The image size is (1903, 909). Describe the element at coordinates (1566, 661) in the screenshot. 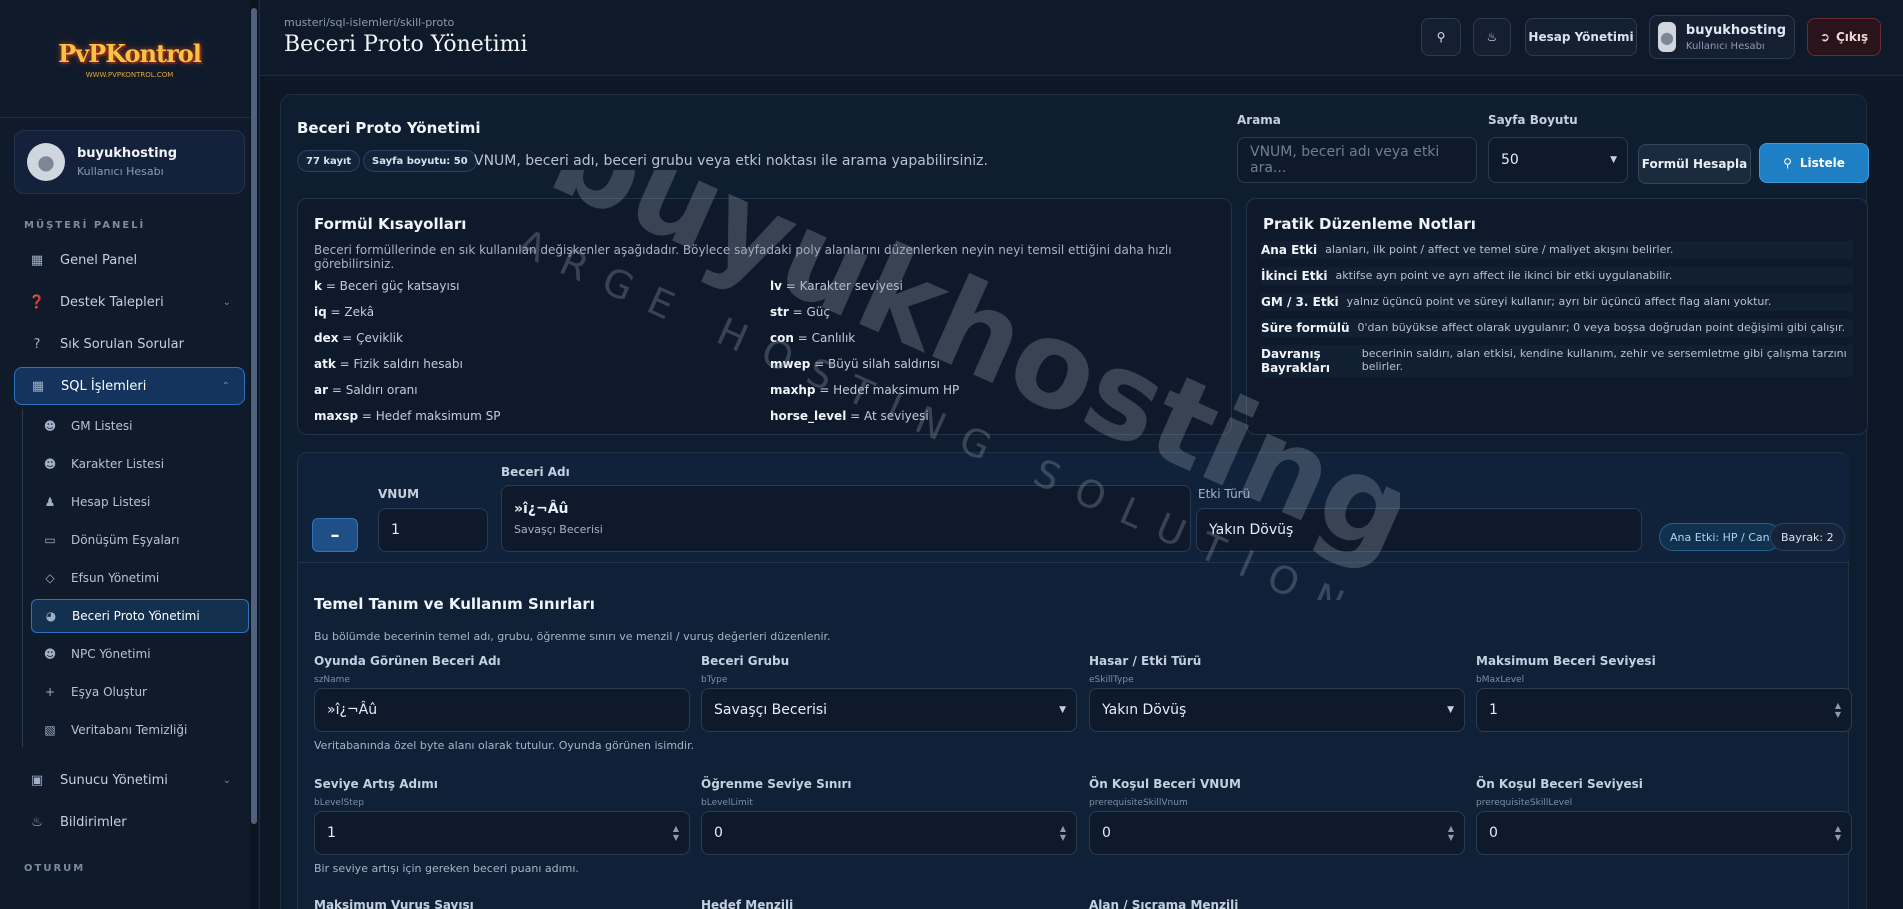

I see `field-label: Maksimum Beceri Seviyesi` at that location.